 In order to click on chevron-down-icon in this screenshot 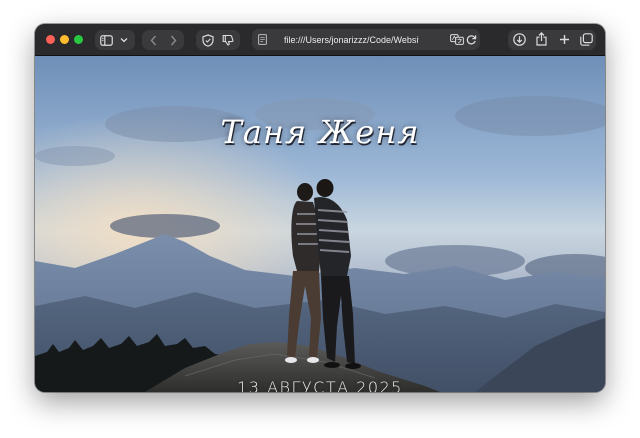, I will do `click(124, 40)`.